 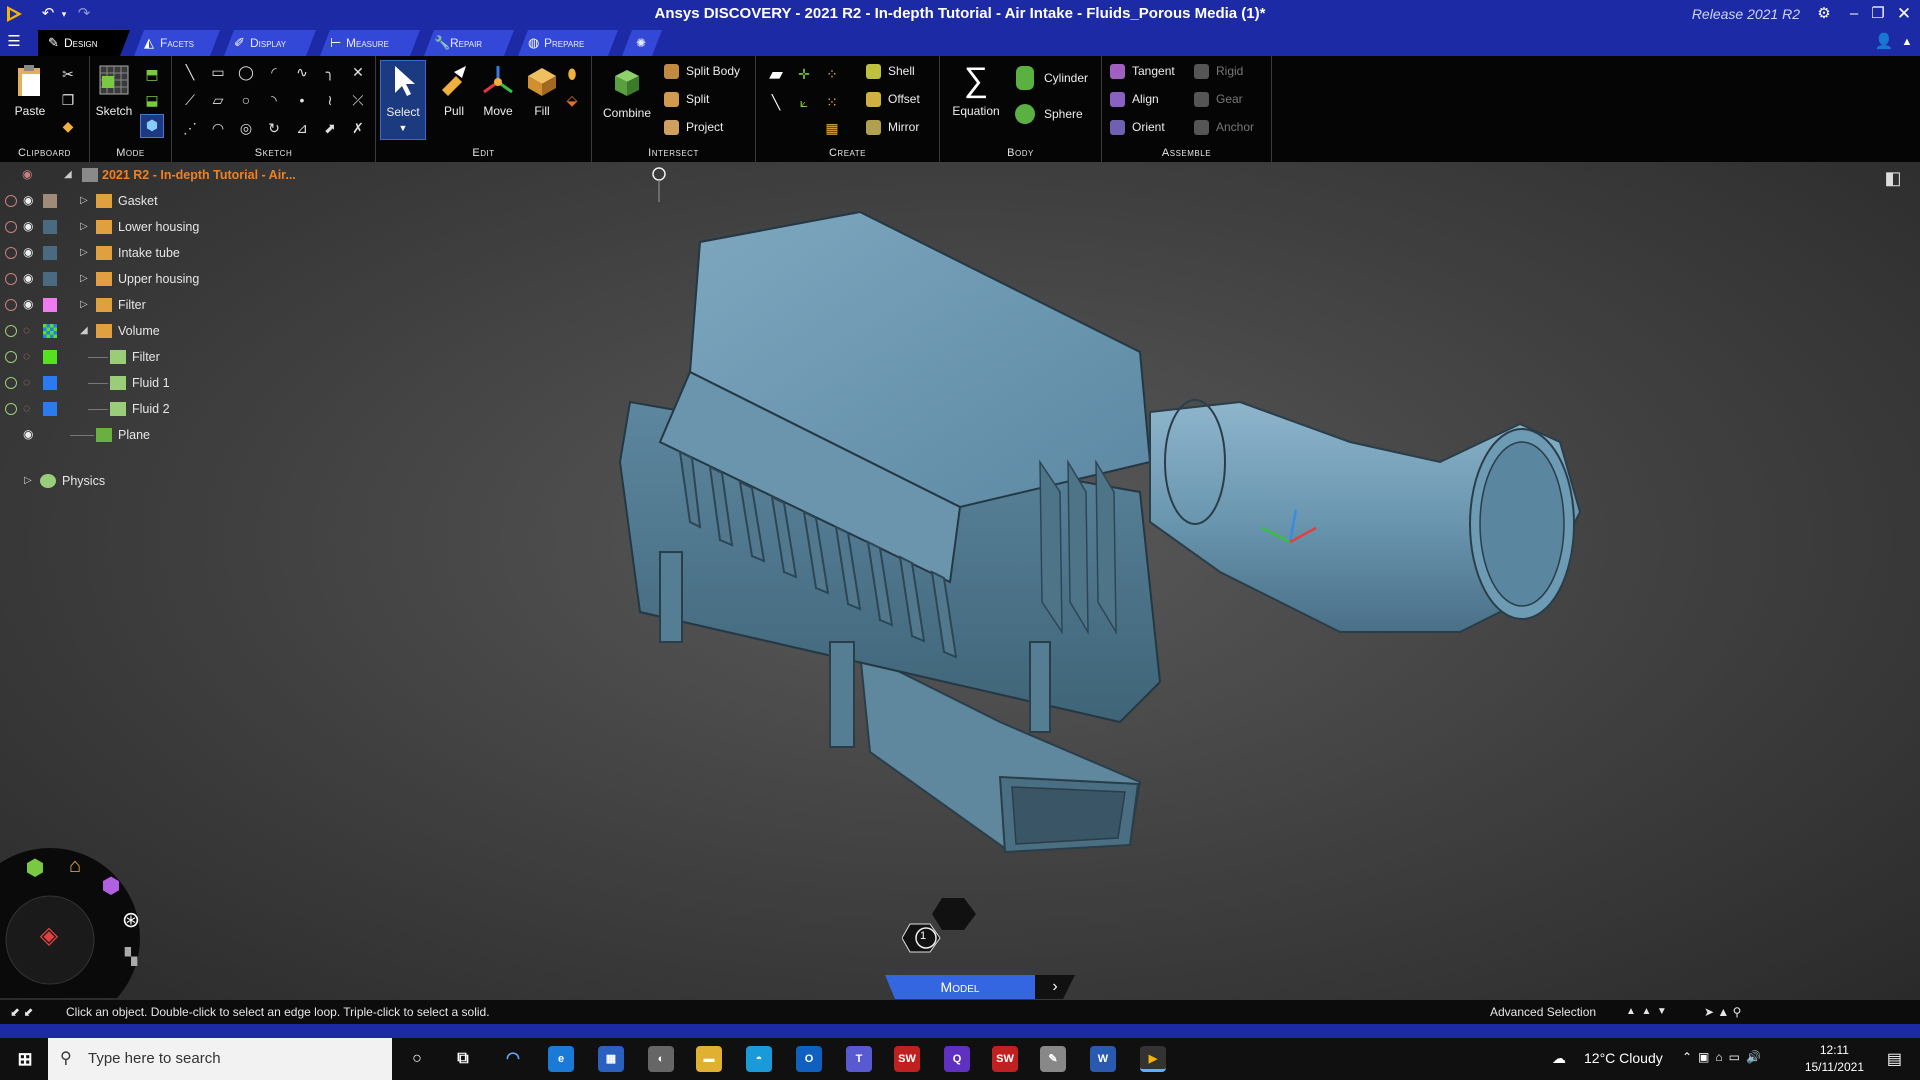 What do you see at coordinates (1133, 99) in the screenshot?
I see `align-button: Align` at bounding box center [1133, 99].